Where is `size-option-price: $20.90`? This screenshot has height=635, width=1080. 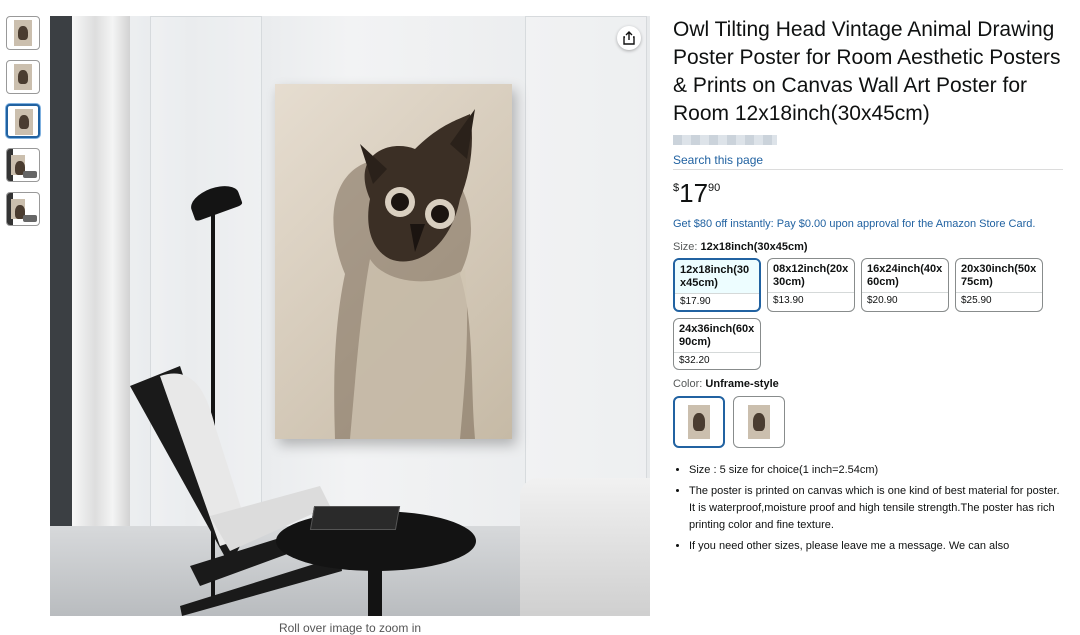
size-option-price: $20.90 is located at coordinates (905, 300).